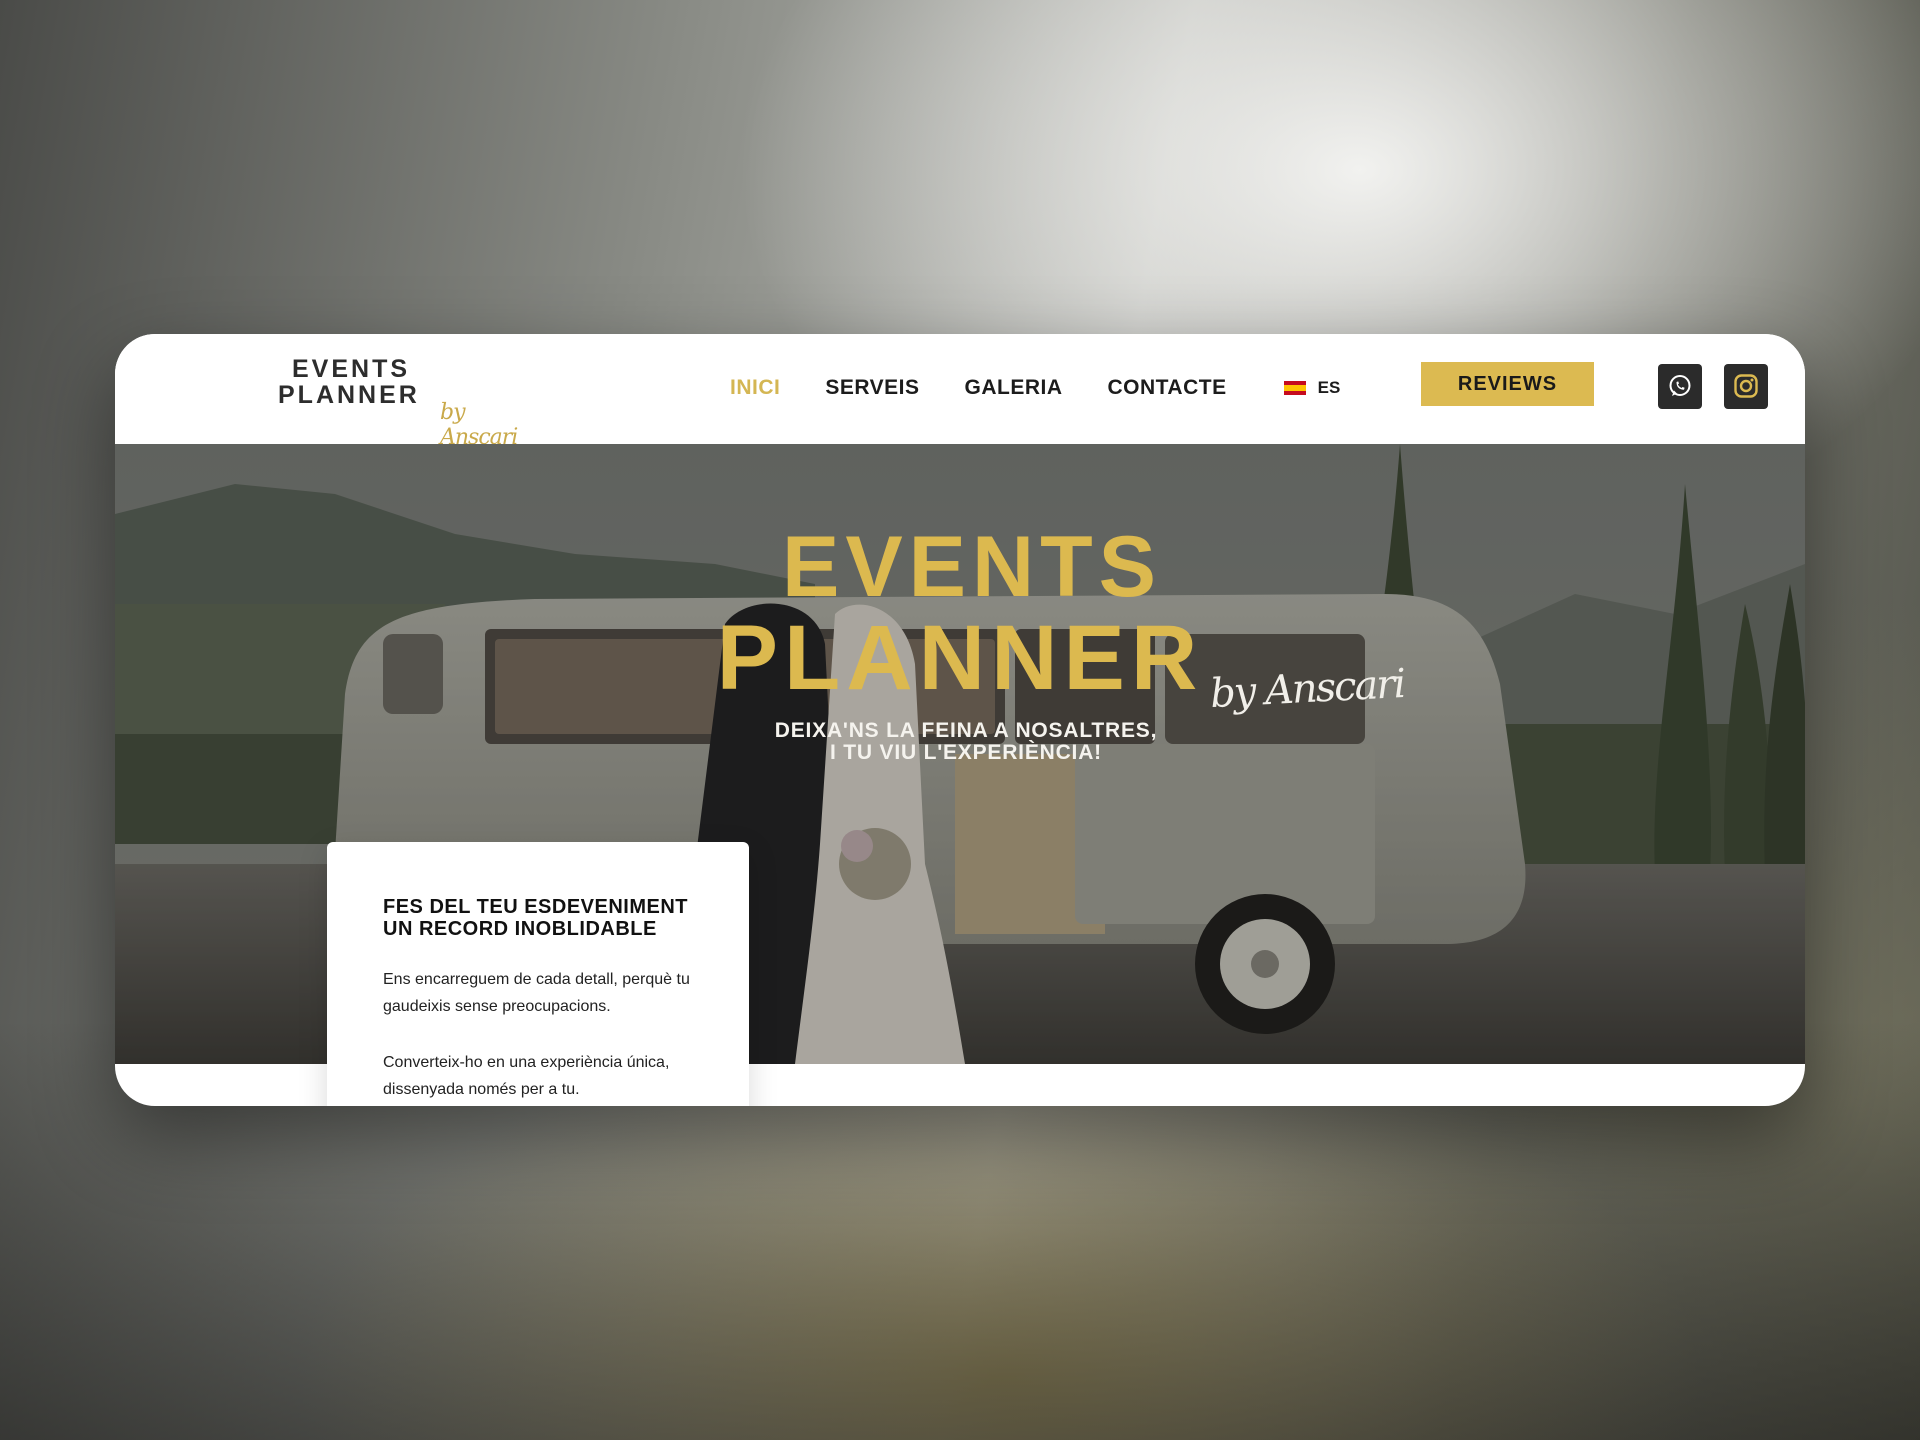 The height and width of the screenshot is (1440, 1920). What do you see at coordinates (872, 388) in the screenshot?
I see `nav-item-serveis: SERVEIS` at bounding box center [872, 388].